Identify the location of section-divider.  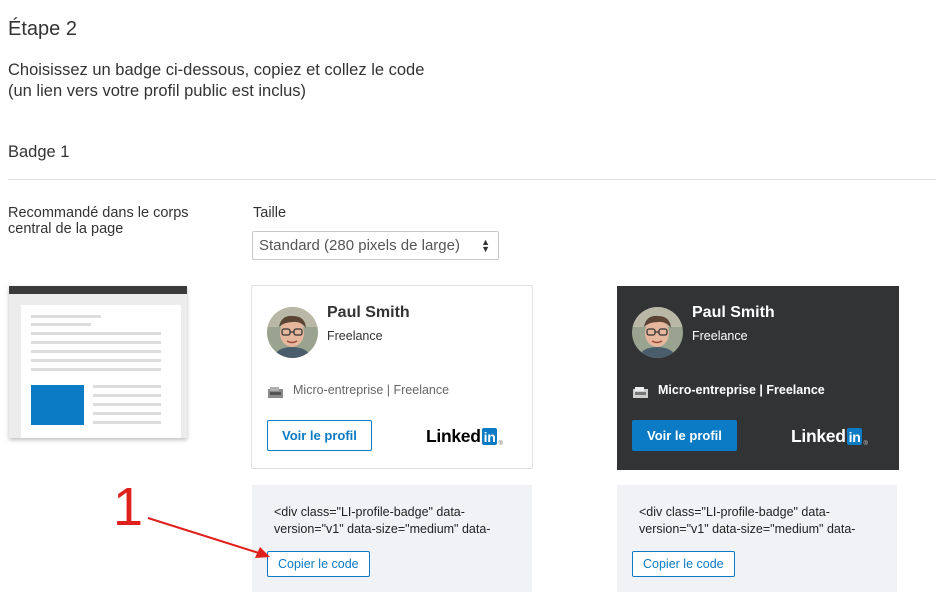
(472, 179).